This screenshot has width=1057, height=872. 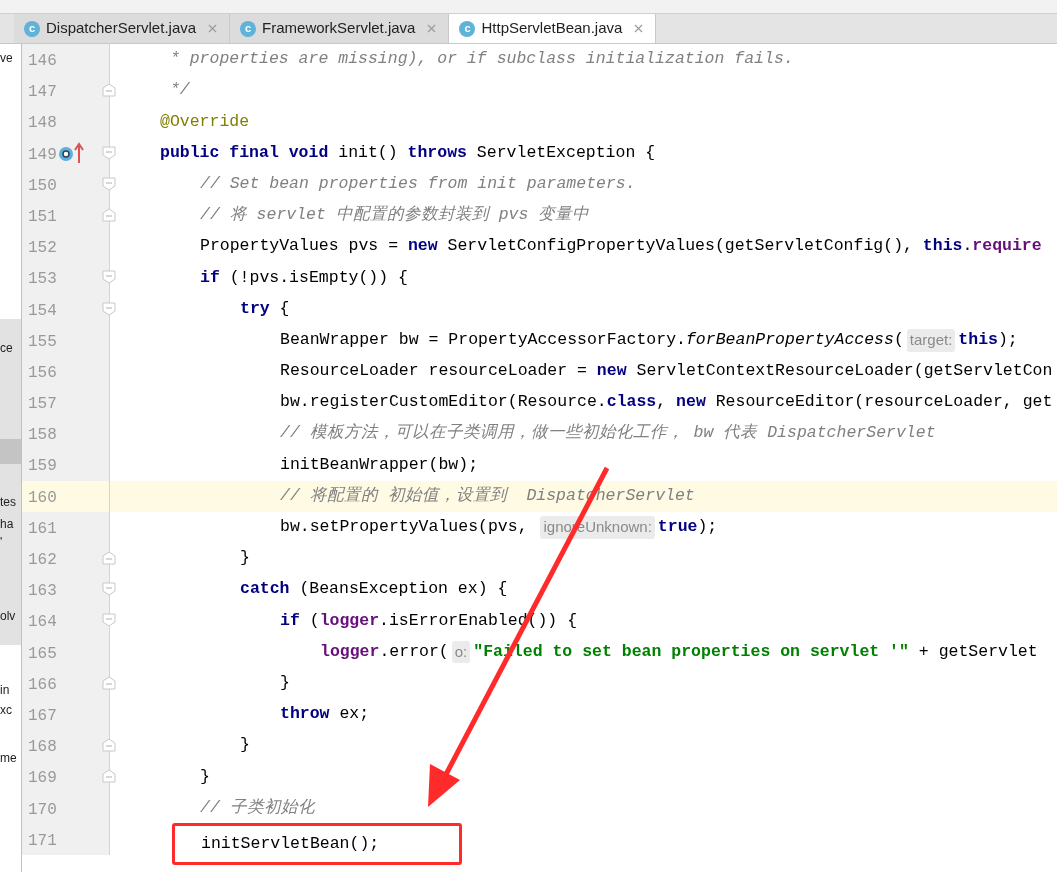 I want to click on line-number: 157, so click(x=42, y=405).